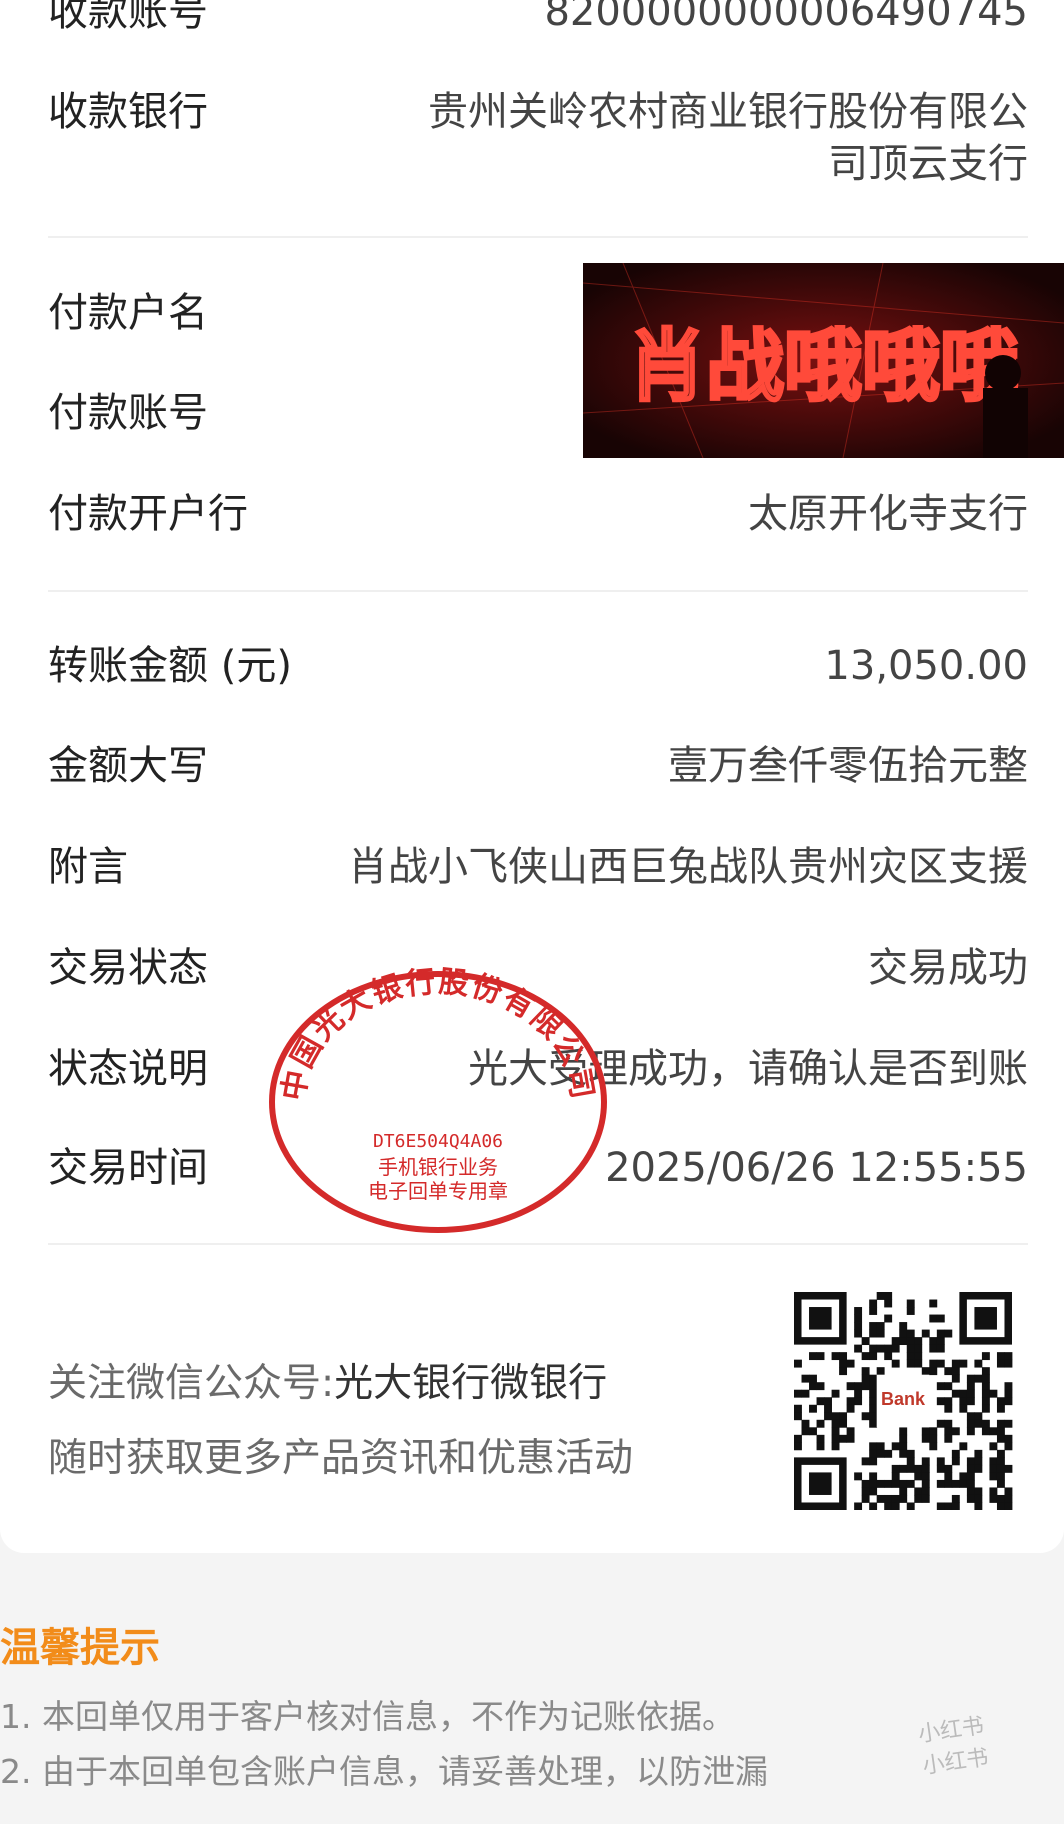  I want to click on seal-graphic: 中国光大银行股份有限公司 DT6E504Q4A06 手机银行业务 电子回单专用章, so click(438, 1098).